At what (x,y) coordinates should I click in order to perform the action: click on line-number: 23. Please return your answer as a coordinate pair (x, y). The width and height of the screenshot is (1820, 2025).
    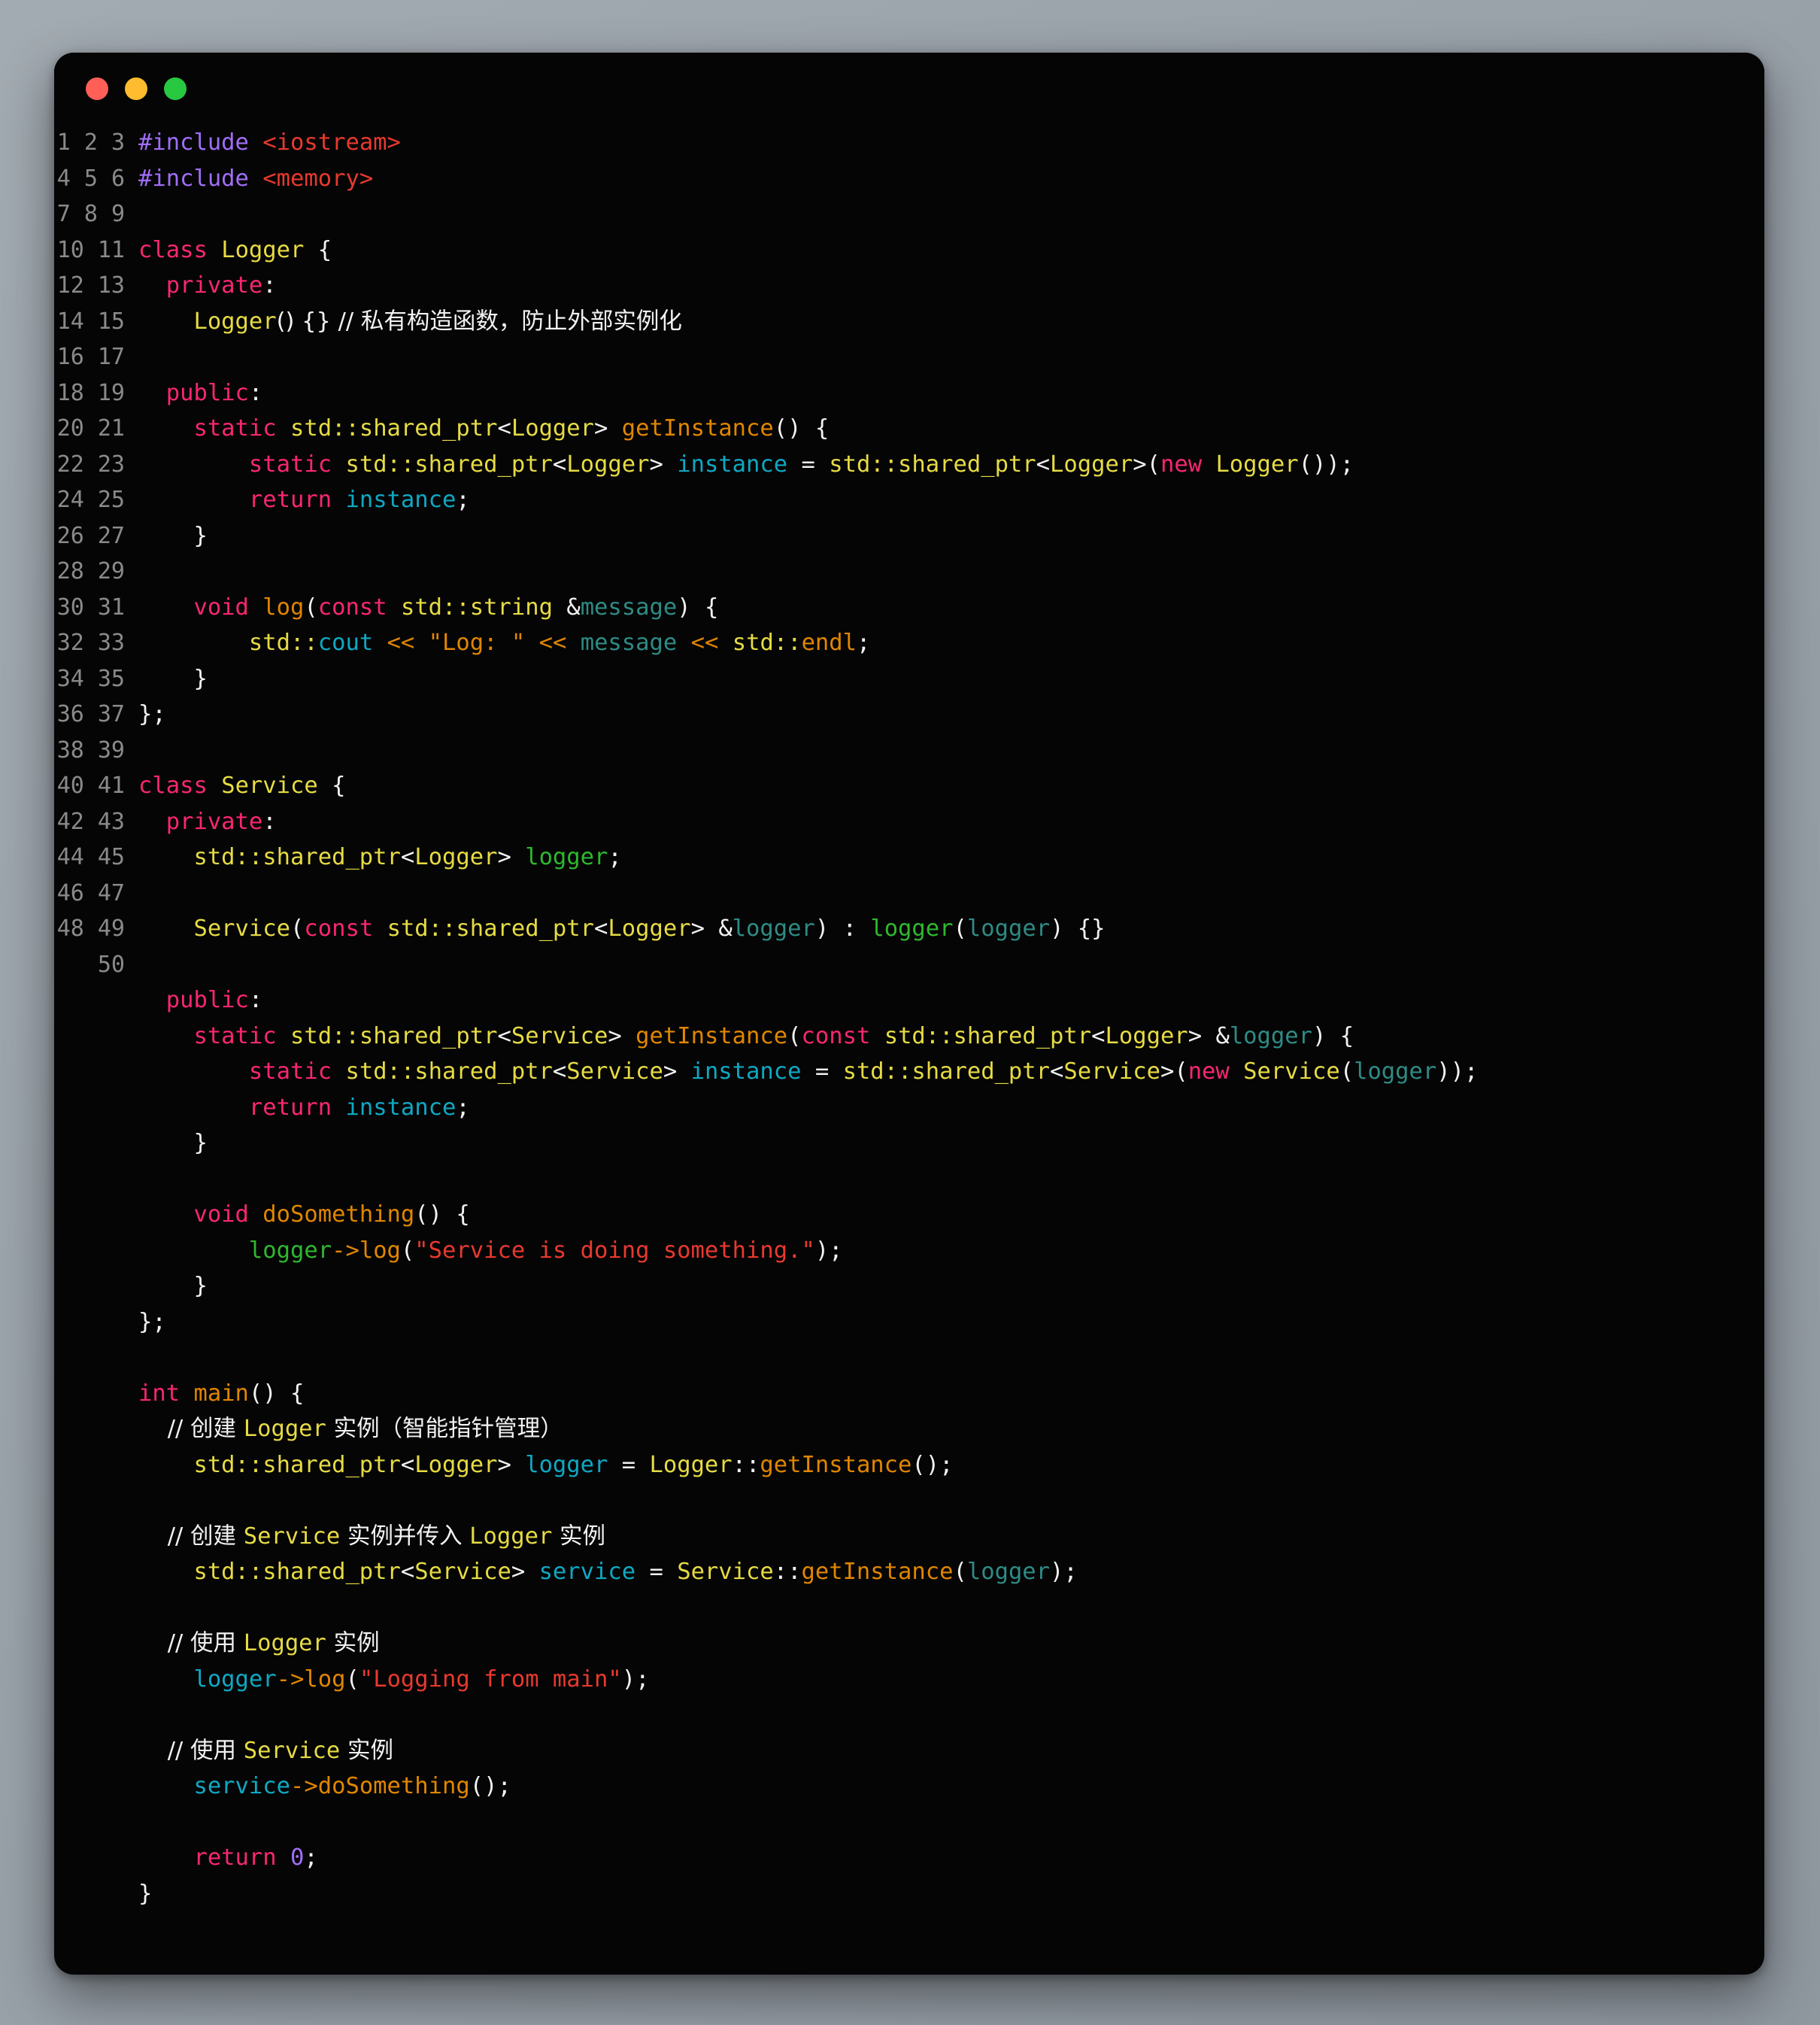
    Looking at the image, I should click on (111, 464).